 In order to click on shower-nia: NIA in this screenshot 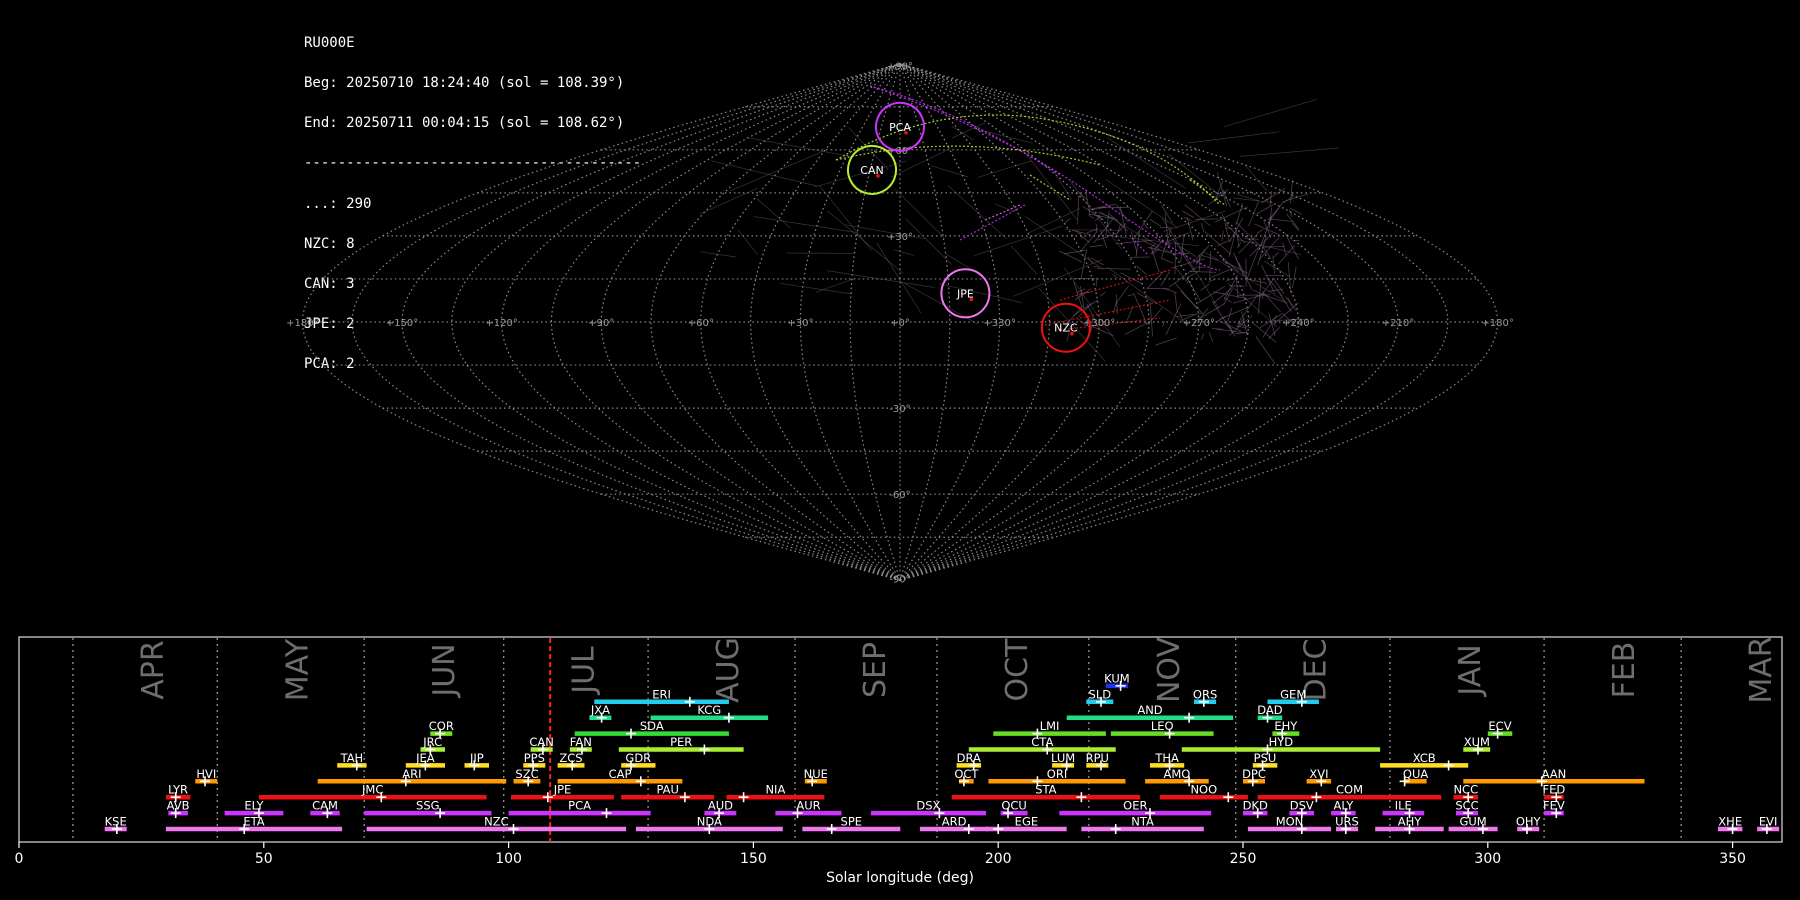, I will do `click(775, 793)`.